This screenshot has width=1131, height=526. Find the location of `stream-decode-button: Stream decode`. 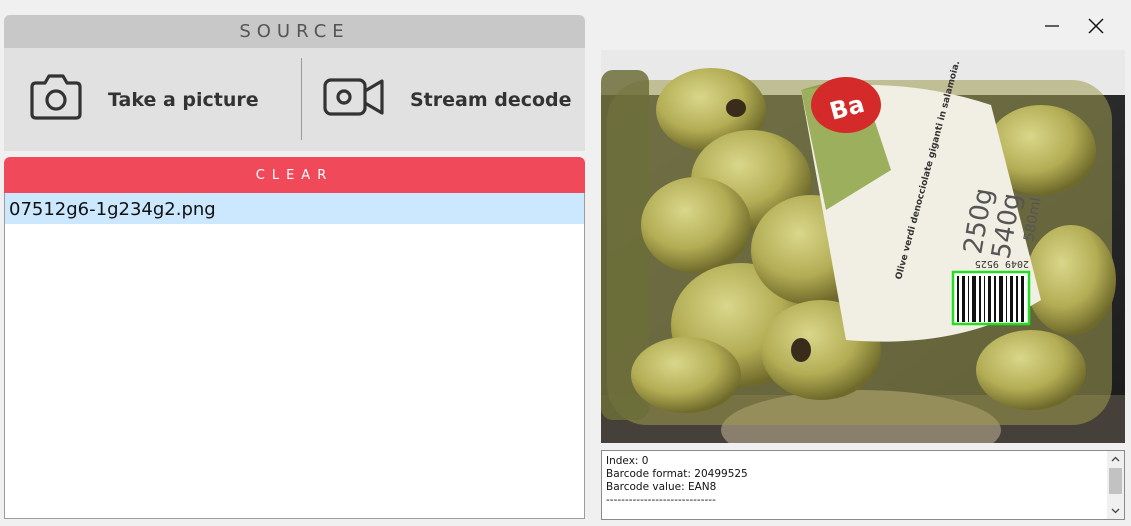

stream-decode-button: Stream decode is located at coordinates (447, 99).